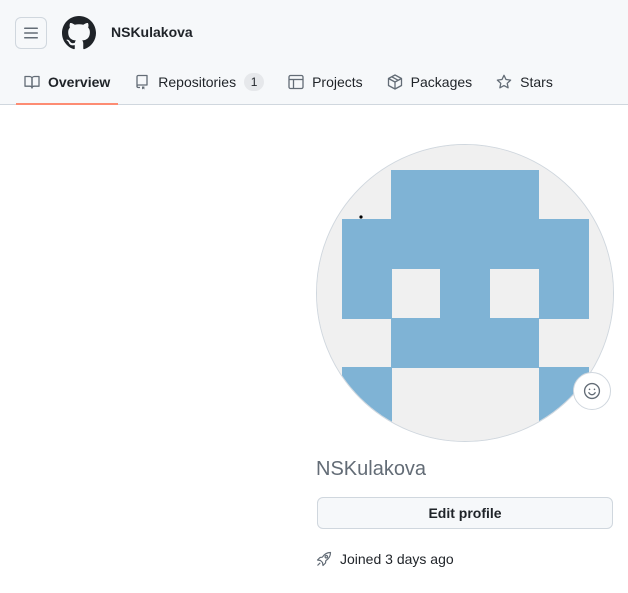 This screenshot has width=628, height=593. I want to click on tab-label: Overview, so click(79, 82).